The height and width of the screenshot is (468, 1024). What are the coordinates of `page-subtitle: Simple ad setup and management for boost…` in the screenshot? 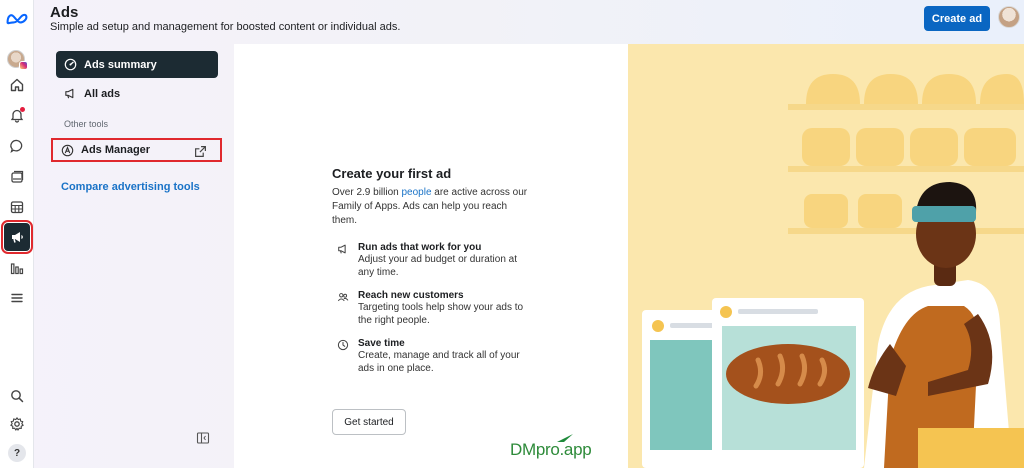 It's located at (225, 27).